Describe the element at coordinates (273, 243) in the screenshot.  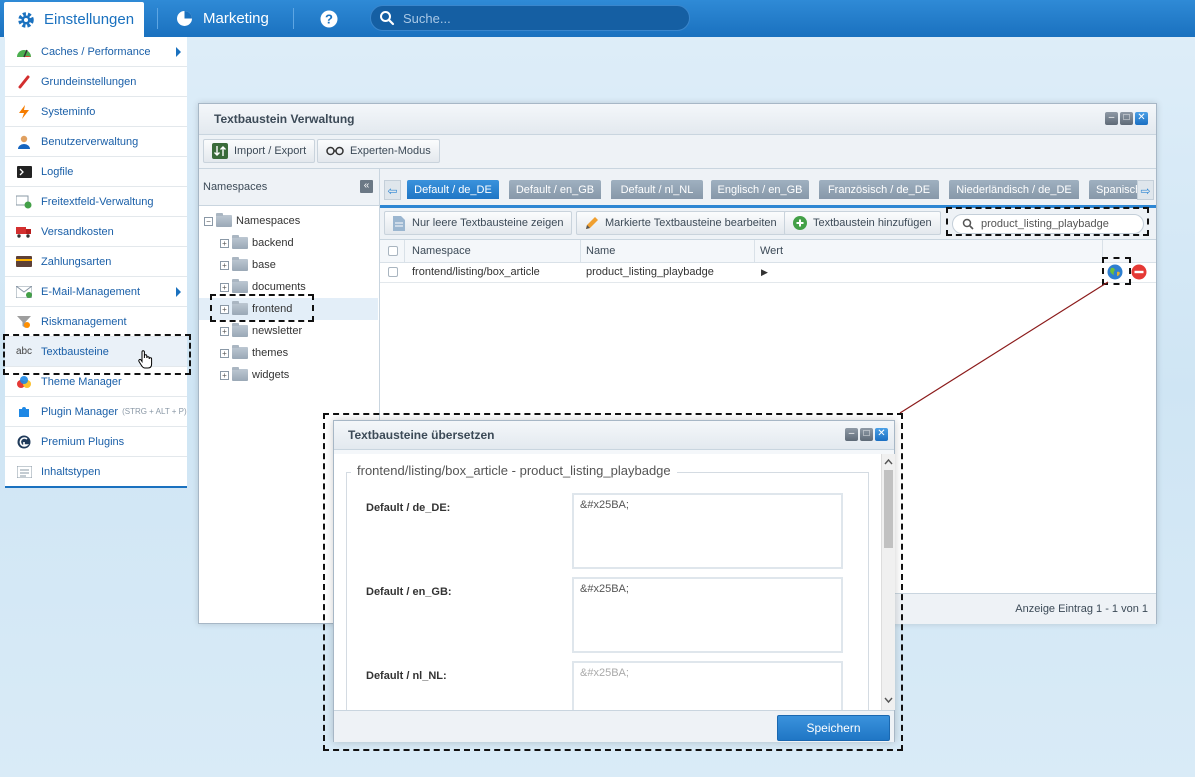
I see `tree-node-label: backend` at that location.